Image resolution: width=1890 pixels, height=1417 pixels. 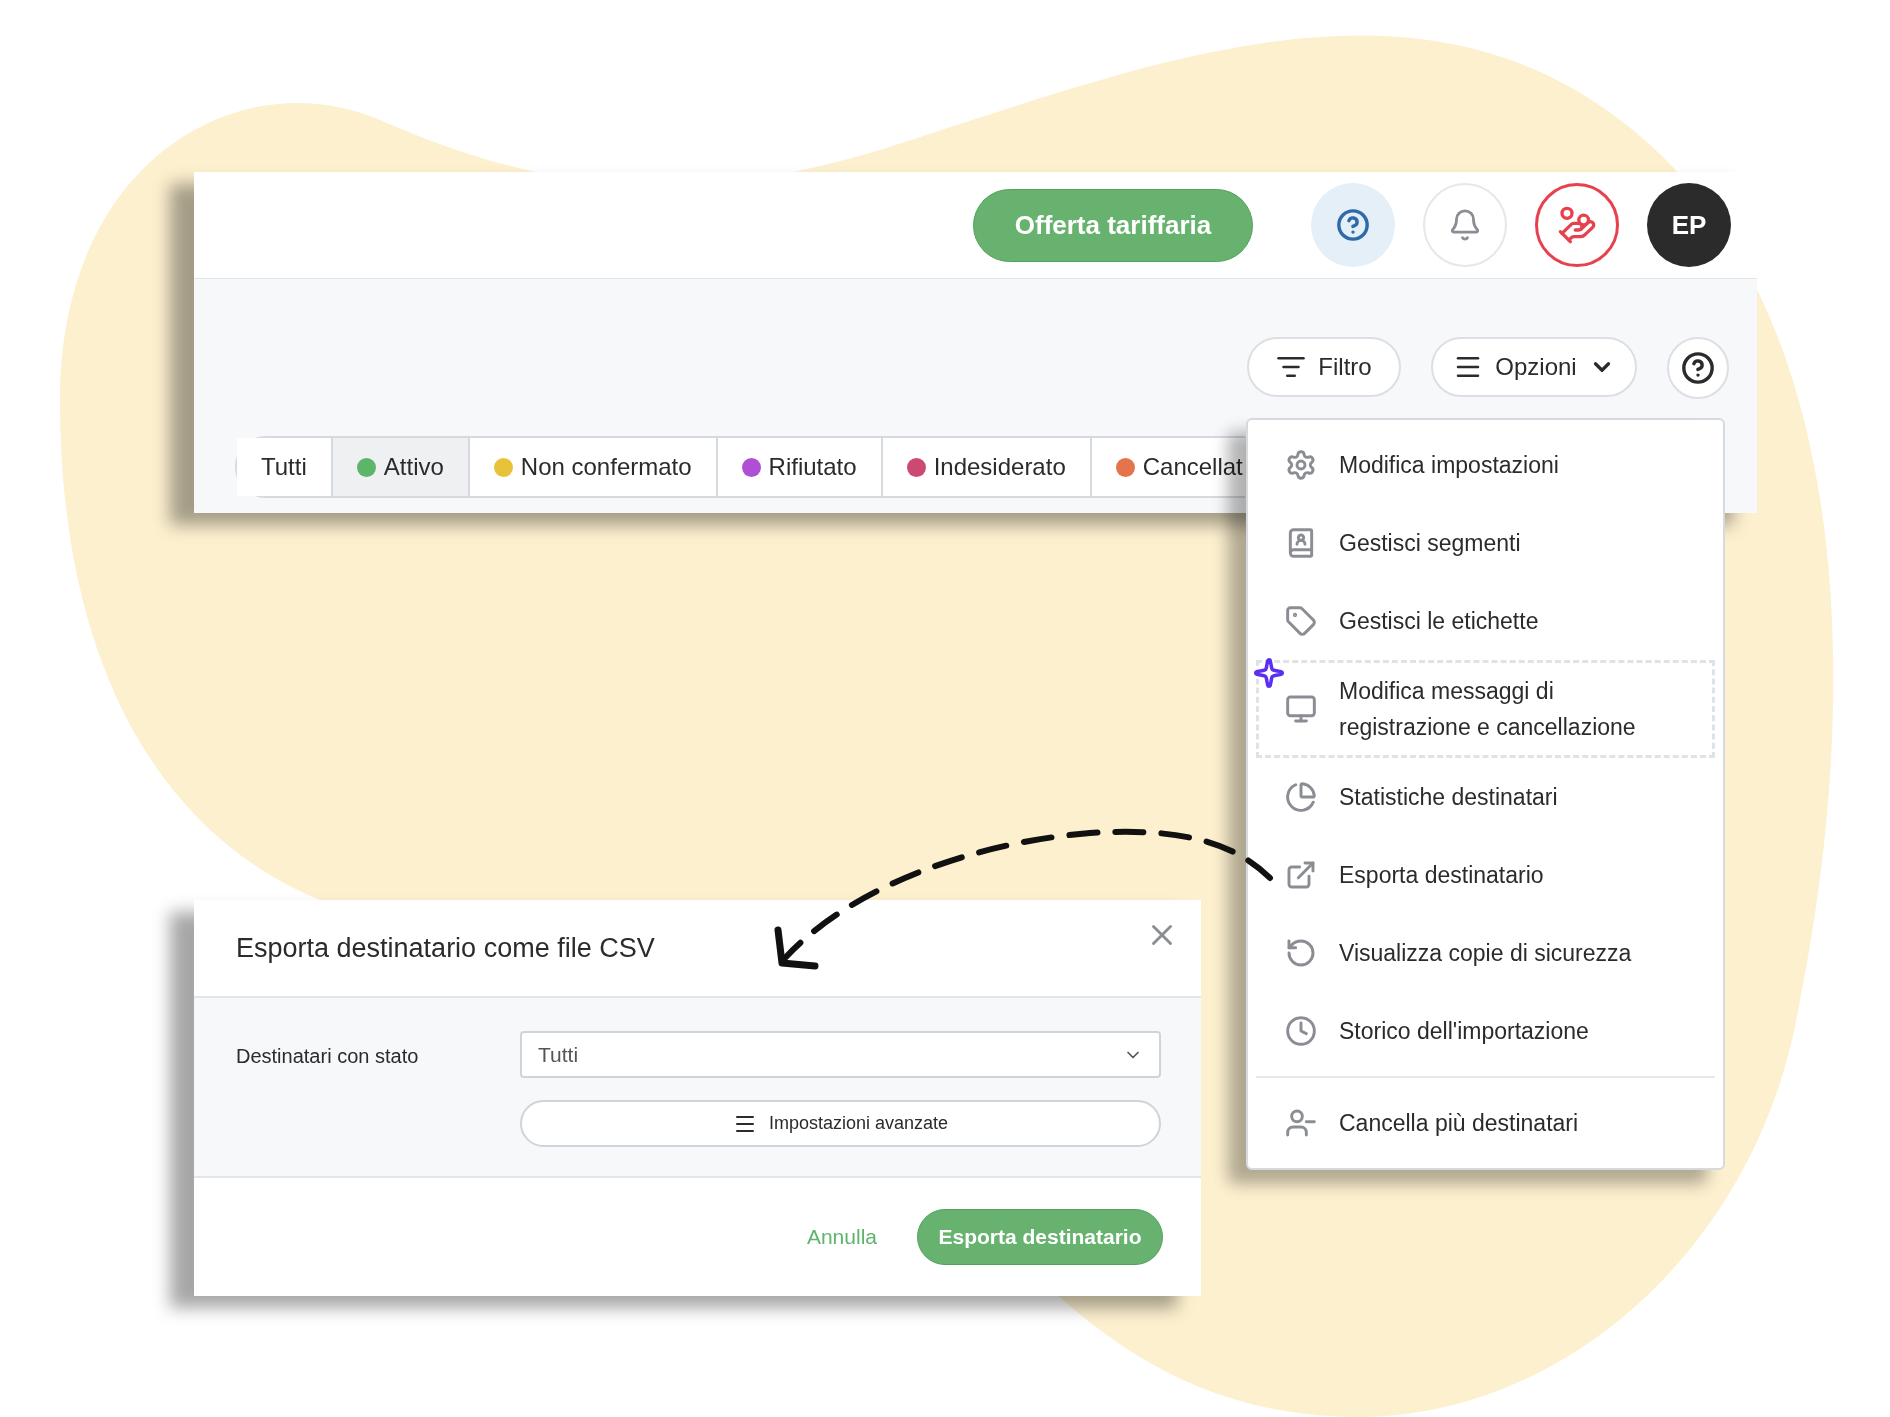 What do you see at coordinates (1485, 465) in the screenshot?
I see `menu-item: Modifica impostazioni` at bounding box center [1485, 465].